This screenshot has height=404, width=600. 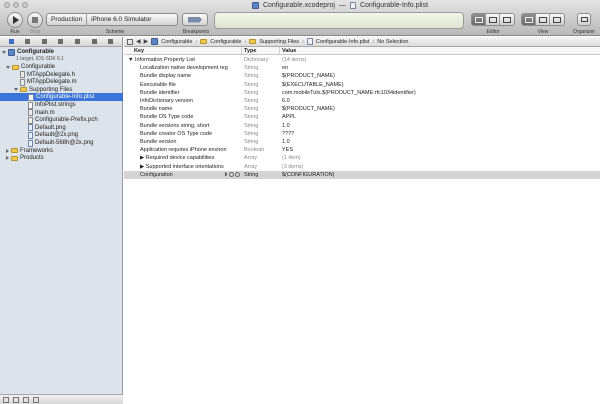 I want to click on breadcrumb-file: Configurable-Info.plist, so click(x=343, y=42).